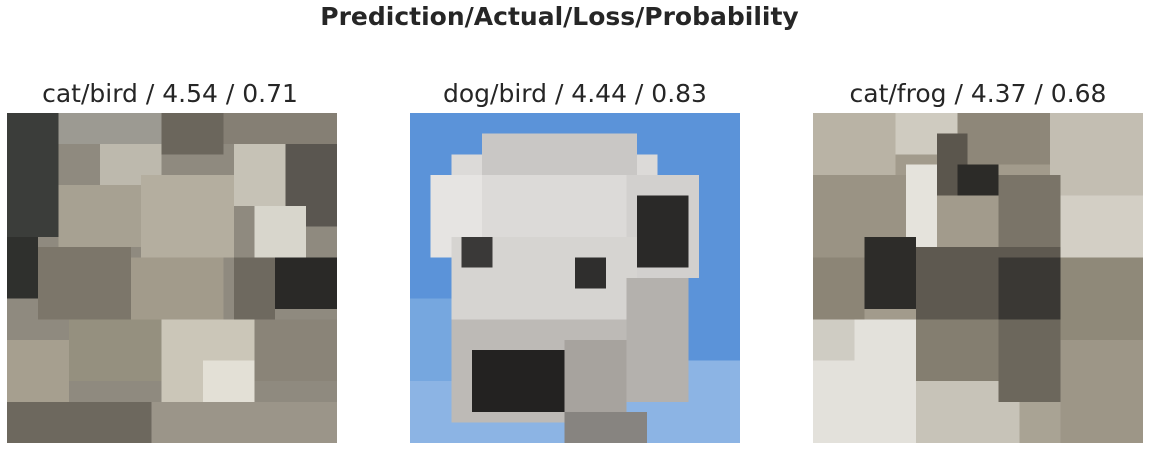  What do you see at coordinates (559, 16) in the screenshot?
I see `figure-title: Prediction/Actual/Loss/Probability` at bounding box center [559, 16].